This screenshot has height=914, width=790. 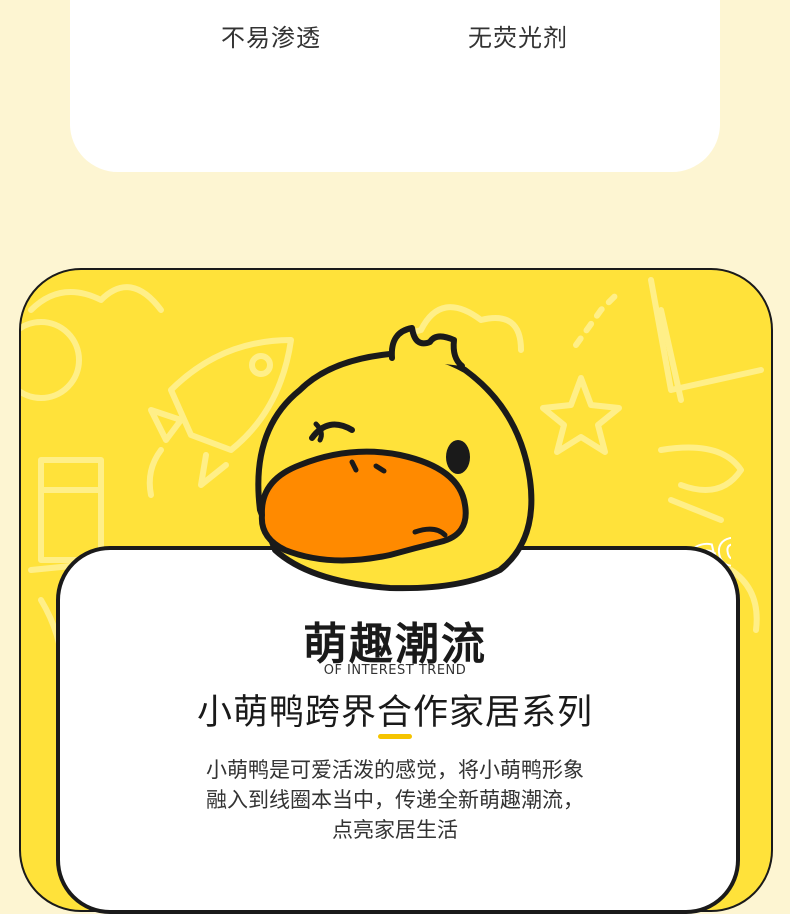 What do you see at coordinates (395, 458) in the screenshot?
I see `duck-mascot` at bounding box center [395, 458].